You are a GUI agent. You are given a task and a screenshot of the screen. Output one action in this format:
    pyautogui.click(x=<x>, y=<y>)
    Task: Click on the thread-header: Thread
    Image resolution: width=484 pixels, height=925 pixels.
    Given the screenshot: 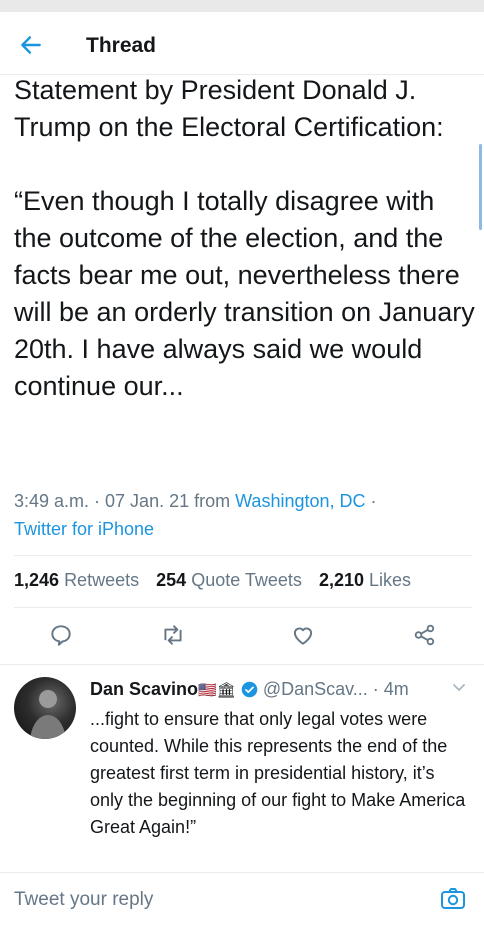 What is the action you would take?
    pyautogui.click(x=242, y=43)
    